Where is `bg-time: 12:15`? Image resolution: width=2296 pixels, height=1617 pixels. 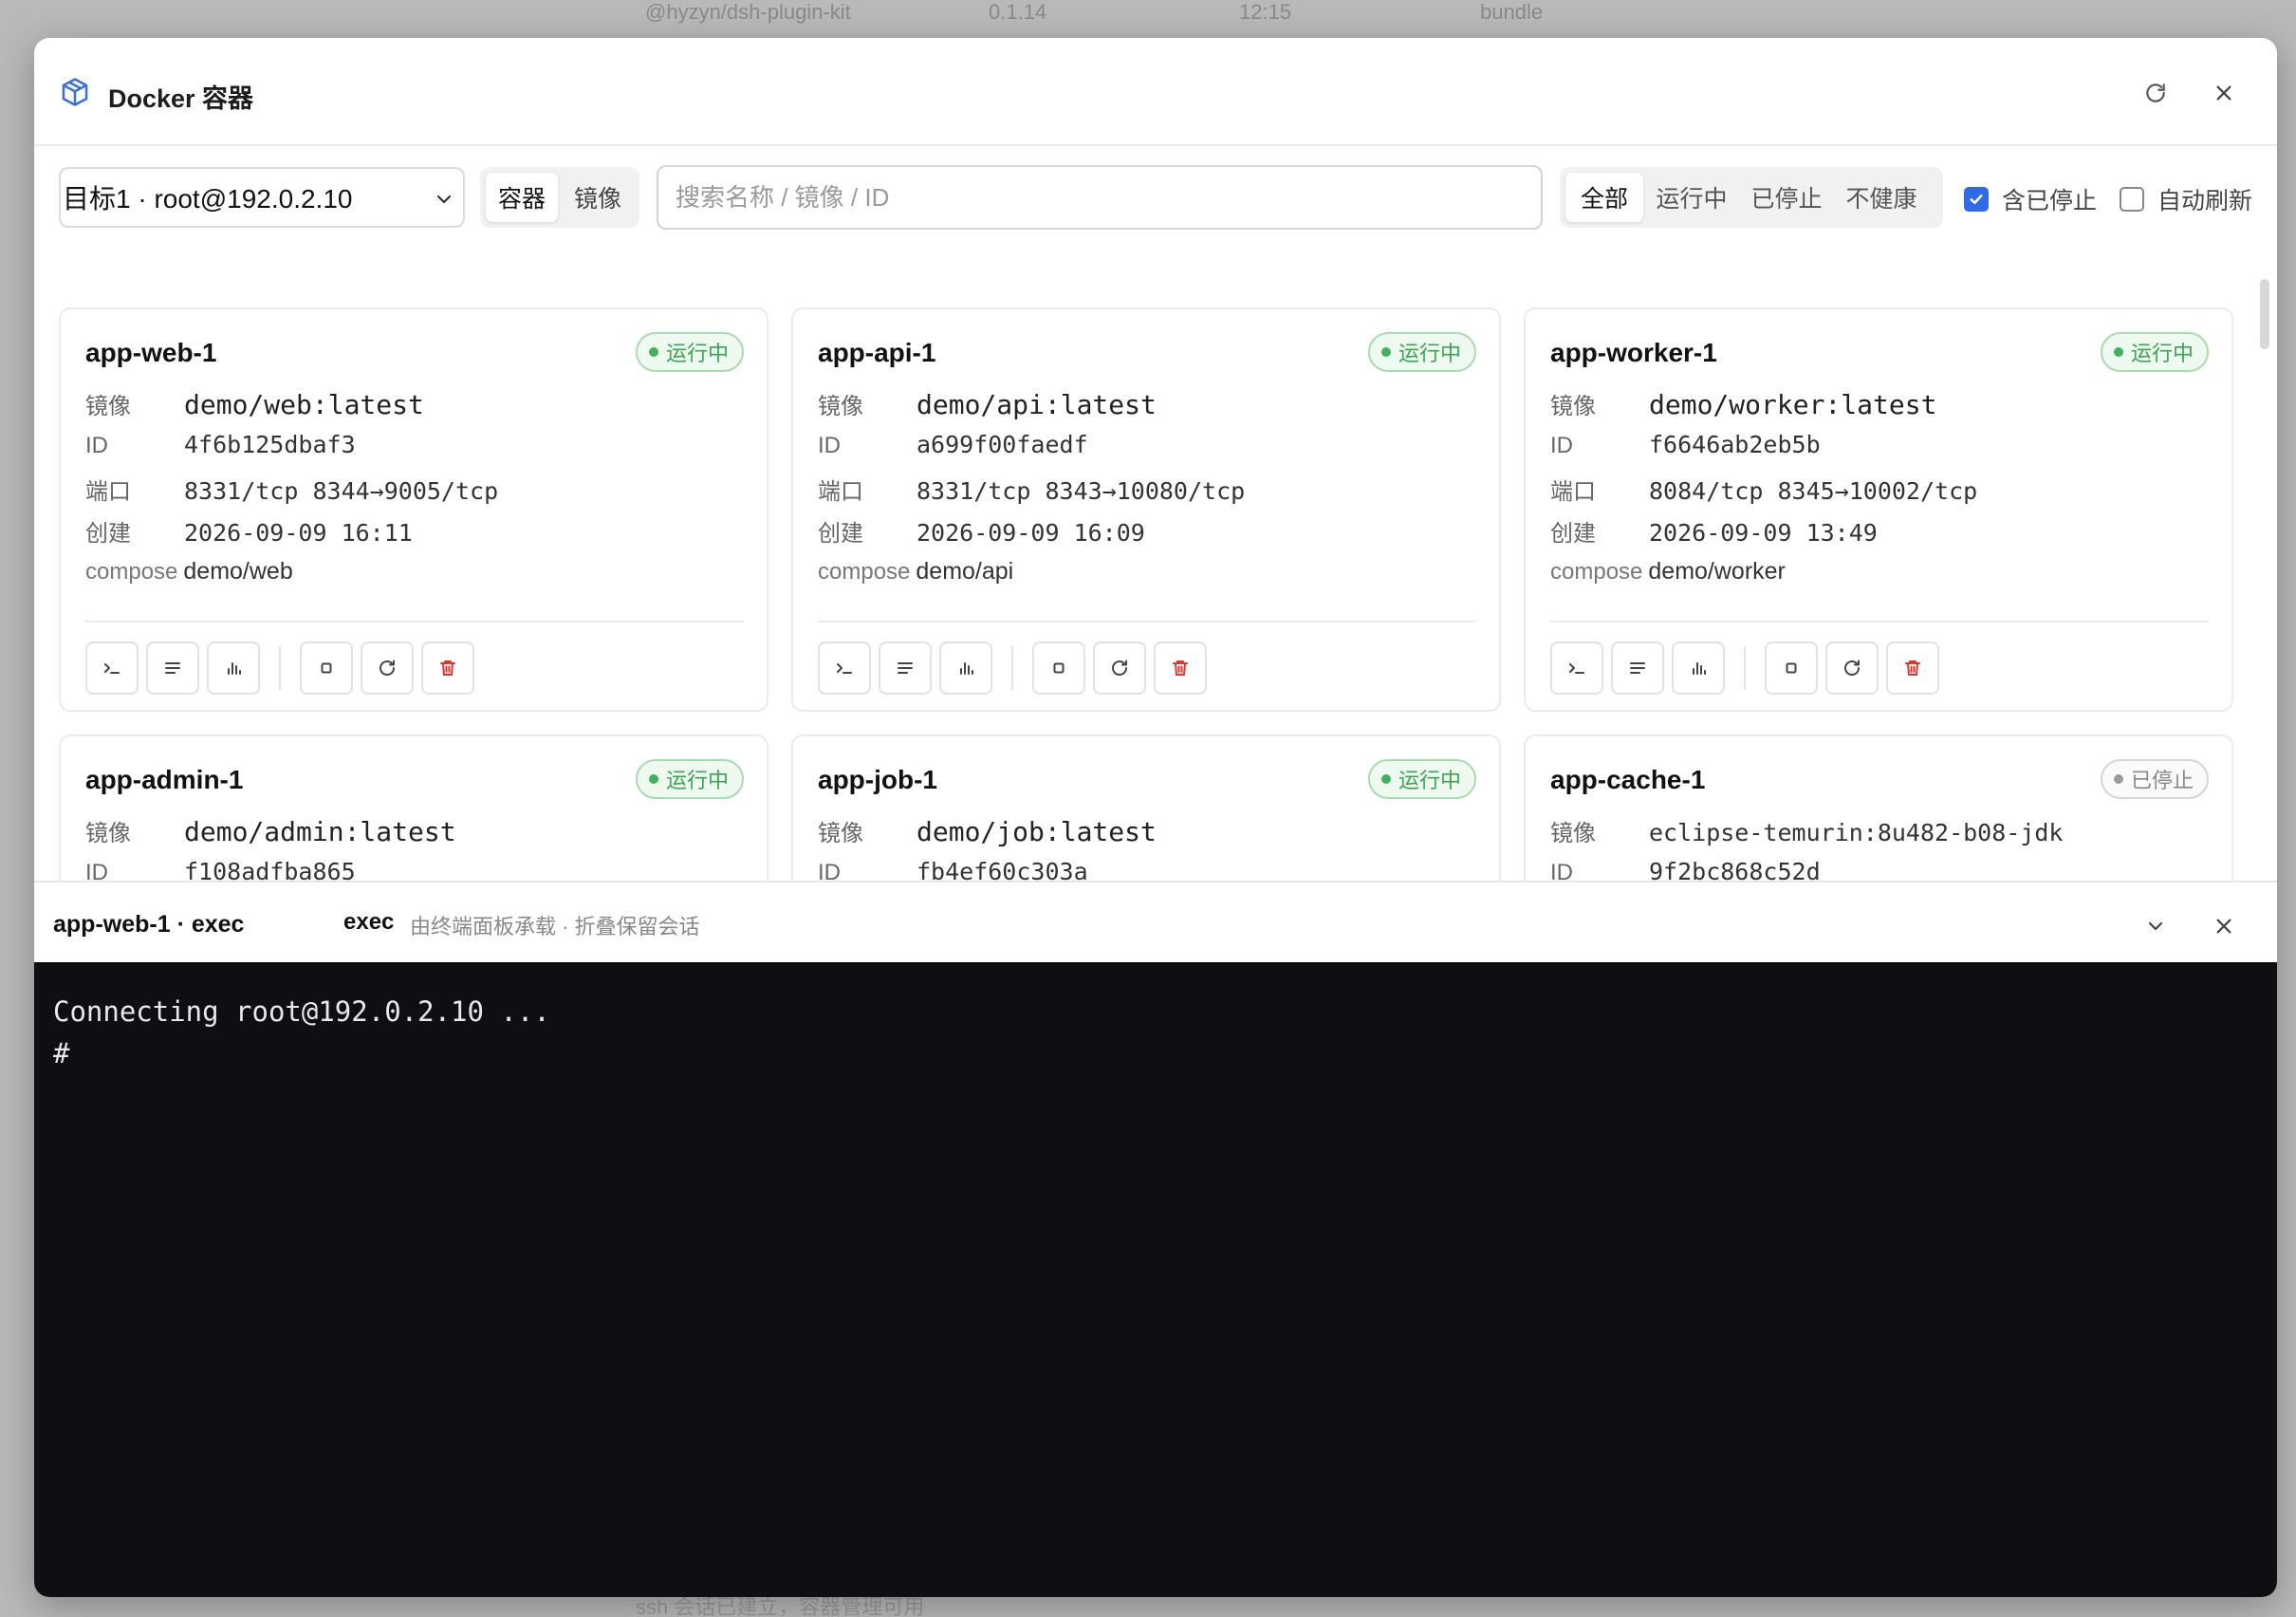 bg-time: 12:15 is located at coordinates (1265, 12).